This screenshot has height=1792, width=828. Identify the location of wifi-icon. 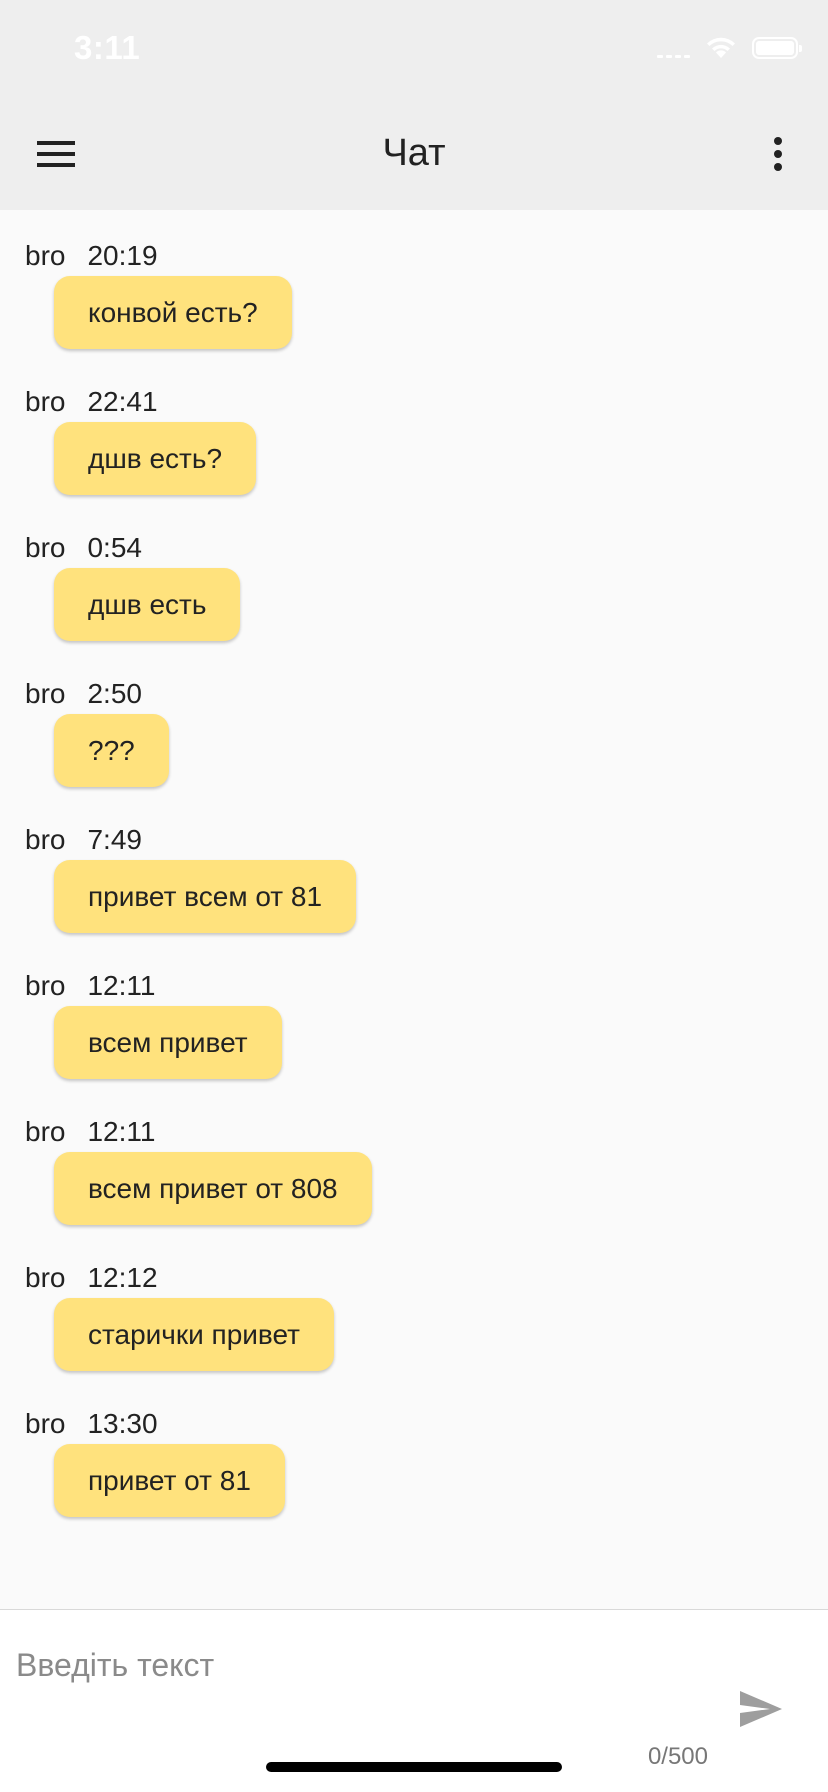
(721, 47).